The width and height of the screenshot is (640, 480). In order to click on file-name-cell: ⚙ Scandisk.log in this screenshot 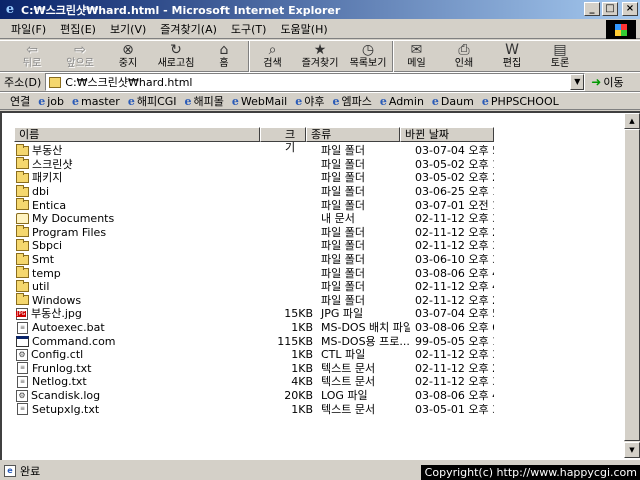, I will do `click(137, 395)`.